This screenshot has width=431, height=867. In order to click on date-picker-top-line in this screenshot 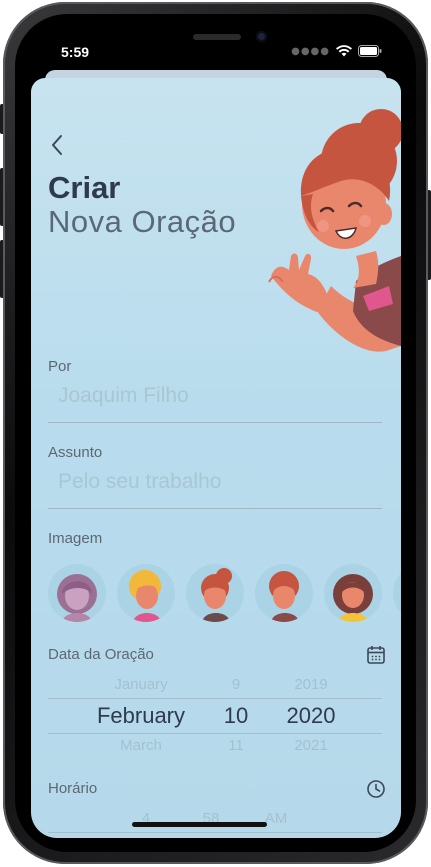, I will do `click(215, 698)`.